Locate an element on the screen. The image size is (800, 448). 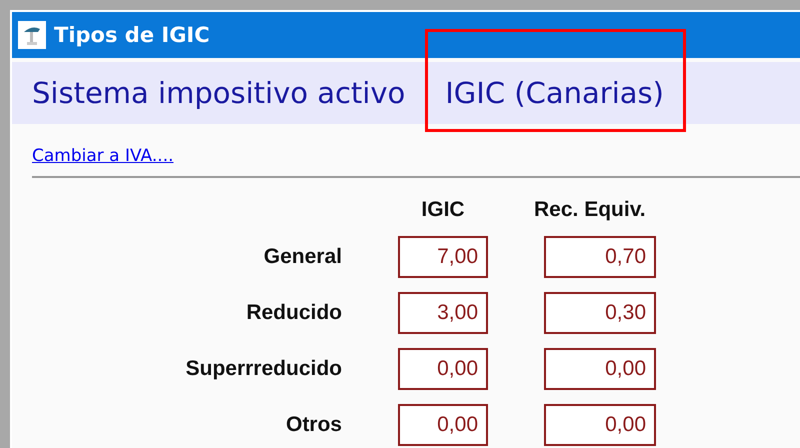
row-label: Reducido is located at coordinates (293, 313).